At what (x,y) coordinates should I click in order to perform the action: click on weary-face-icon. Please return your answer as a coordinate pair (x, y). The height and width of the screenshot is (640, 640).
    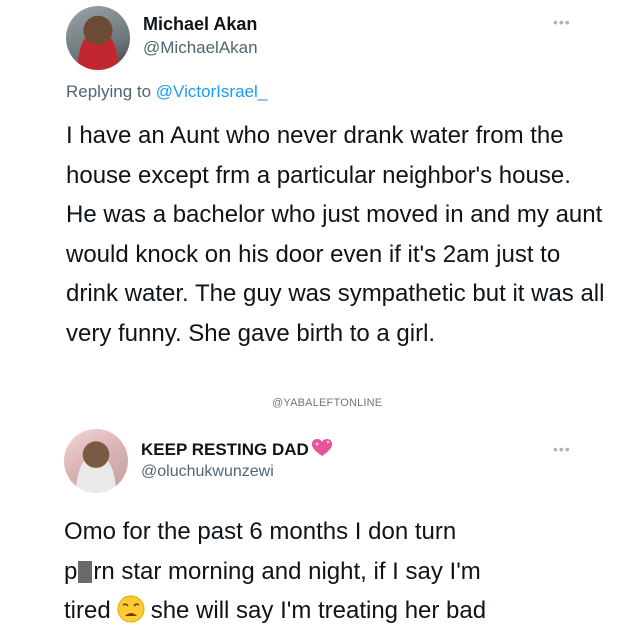
    Looking at the image, I should click on (131, 609).